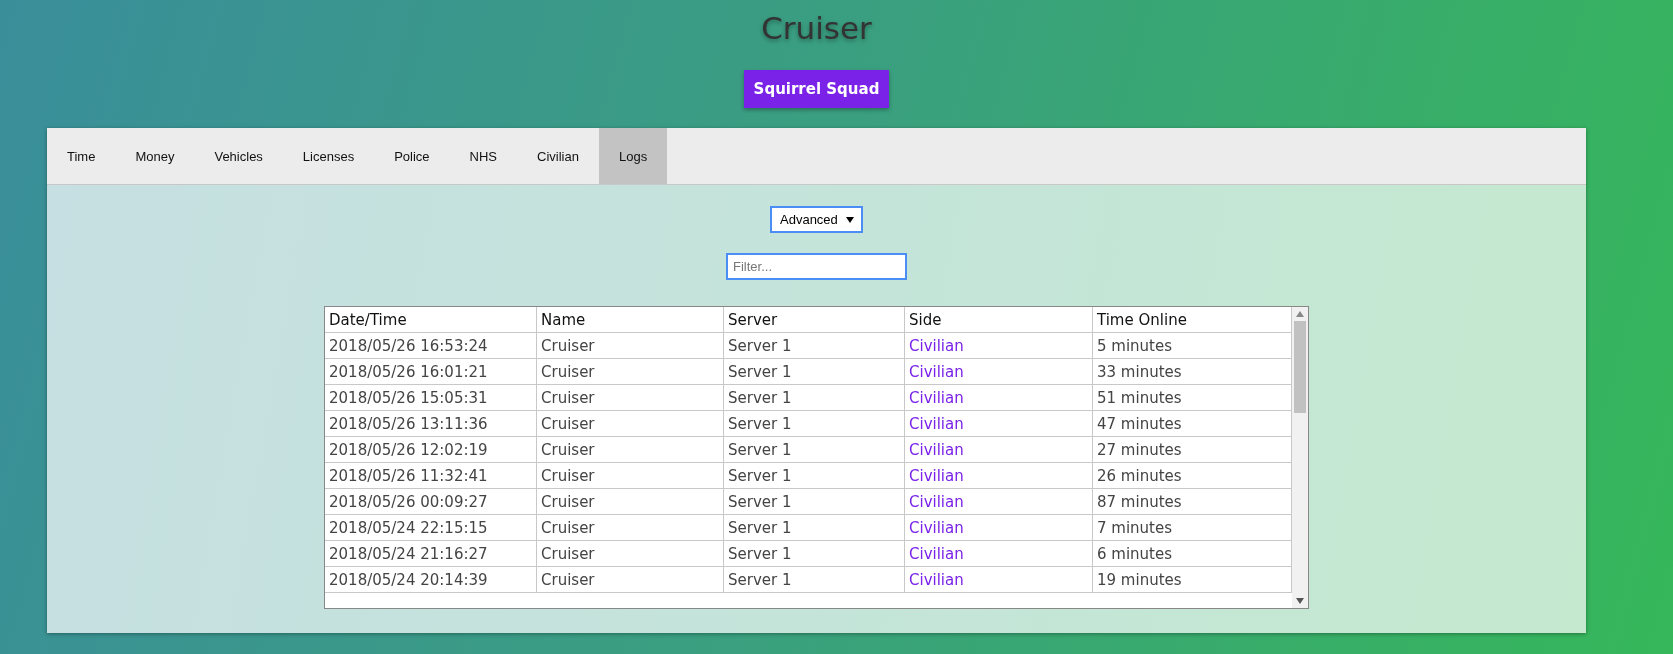  I want to click on table-cell: 2018/05/26 12:02:19, so click(431, 449).